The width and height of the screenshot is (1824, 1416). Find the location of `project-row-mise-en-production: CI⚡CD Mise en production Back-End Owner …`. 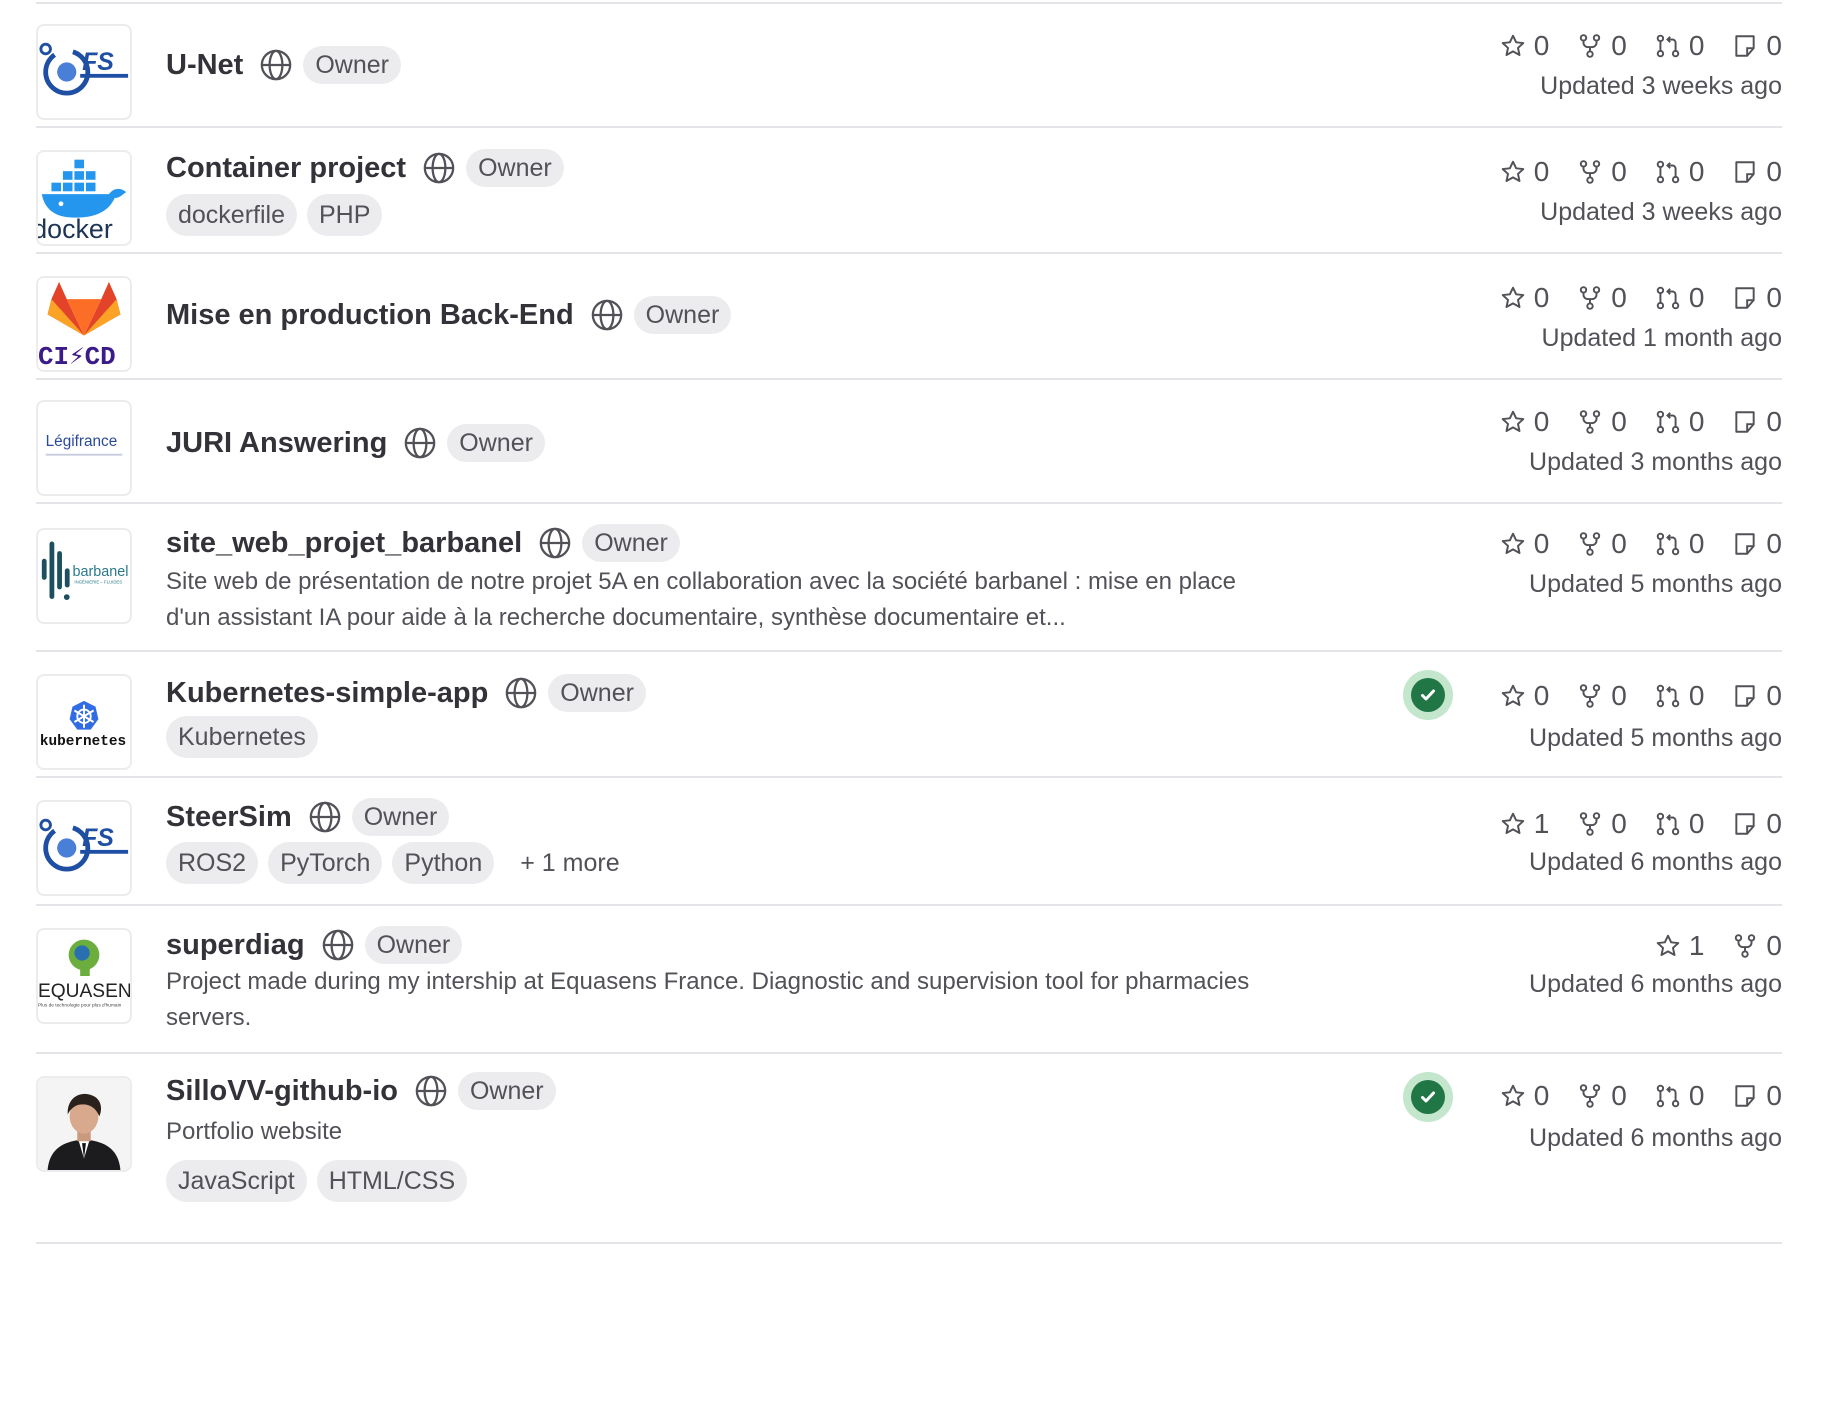

project-row-mise-en-production: CI⚡CD Mise en production Back-End Owner … is located at coordinates (909, 317).